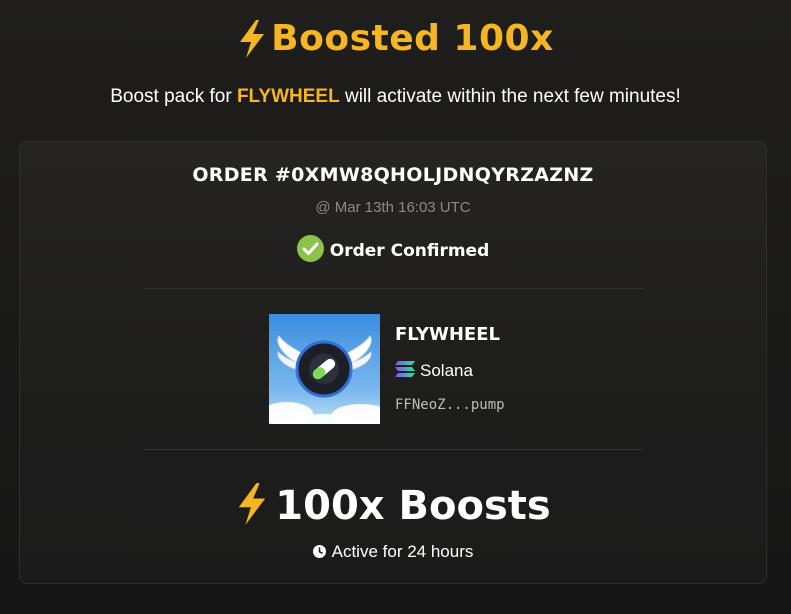  I want to click on order-status: Order Confirmed, so click(393, 250).